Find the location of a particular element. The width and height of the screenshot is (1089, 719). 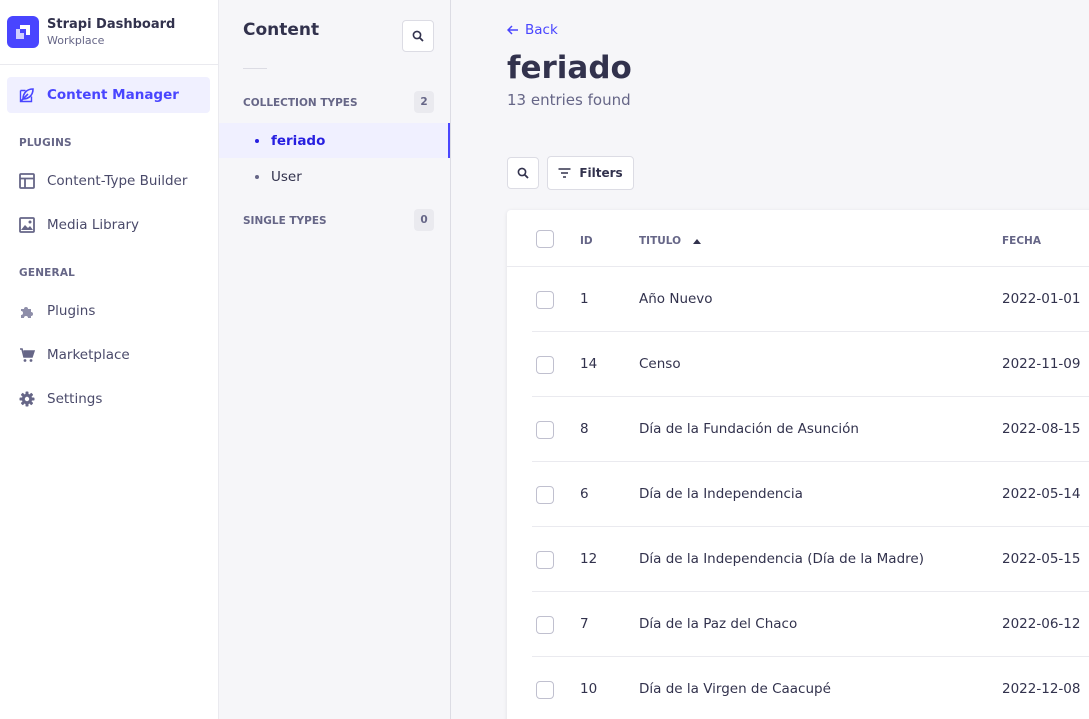

strapi-logo-icon is located at coordinates (23, 32).